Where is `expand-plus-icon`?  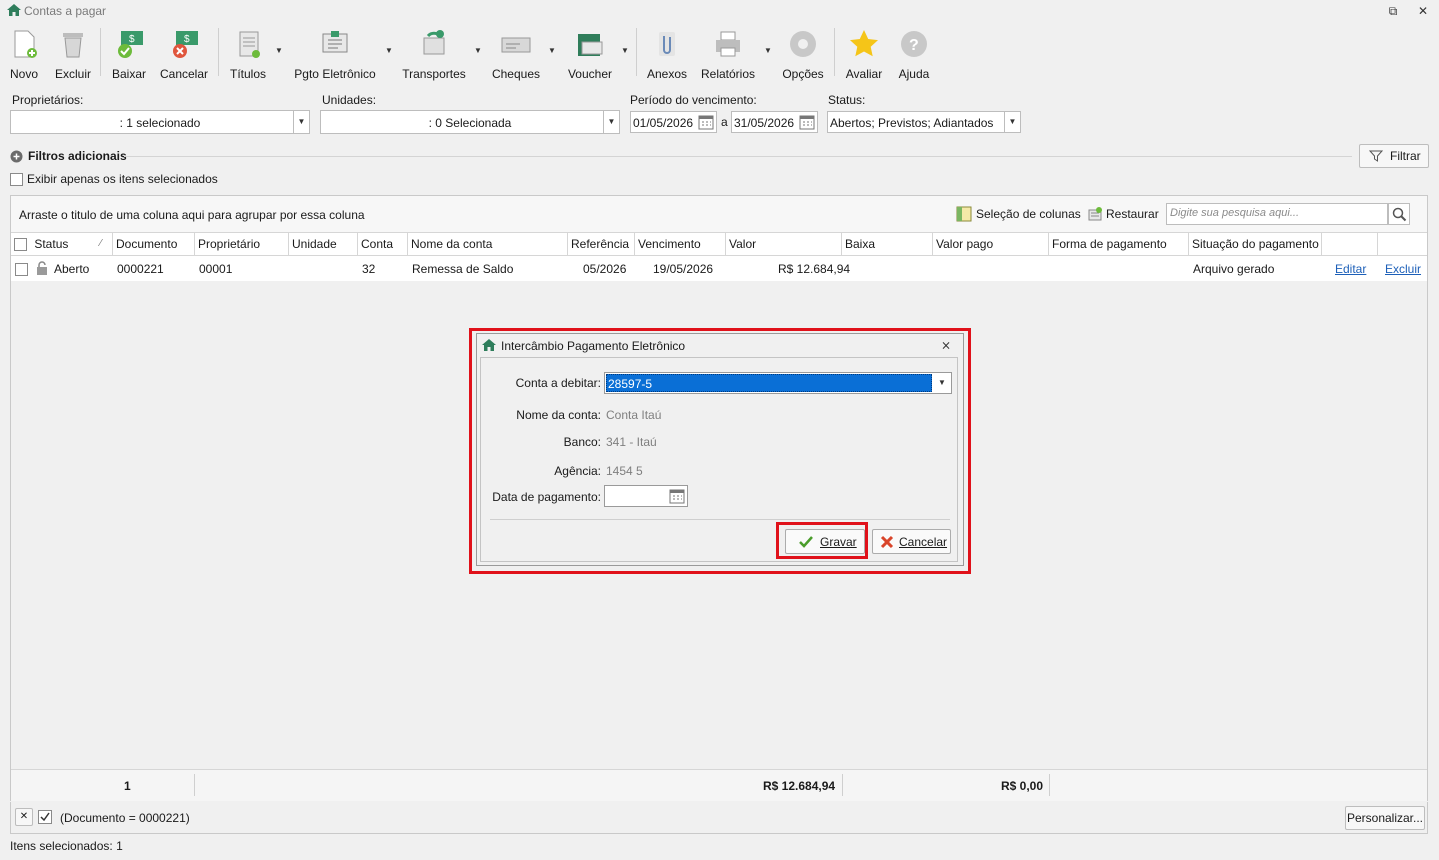
expand-plus-icon is located at coordinates (16, 156).